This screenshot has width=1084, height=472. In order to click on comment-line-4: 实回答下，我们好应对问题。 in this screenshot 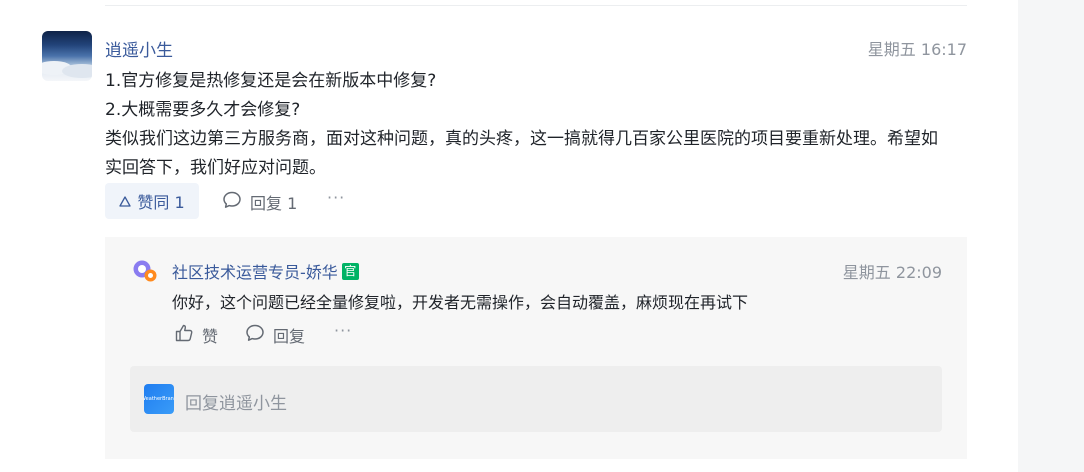, I will do `click(215, 168)`.